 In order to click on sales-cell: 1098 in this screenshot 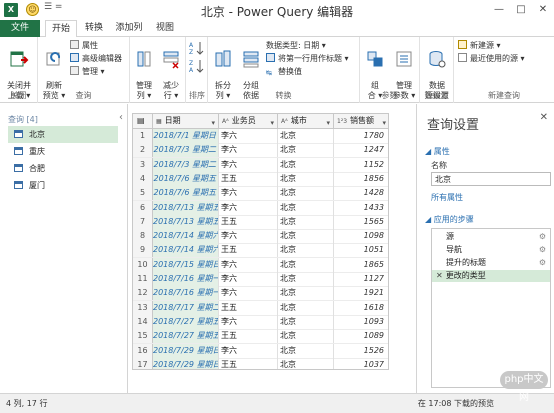, I will do `click(361, 236)`.